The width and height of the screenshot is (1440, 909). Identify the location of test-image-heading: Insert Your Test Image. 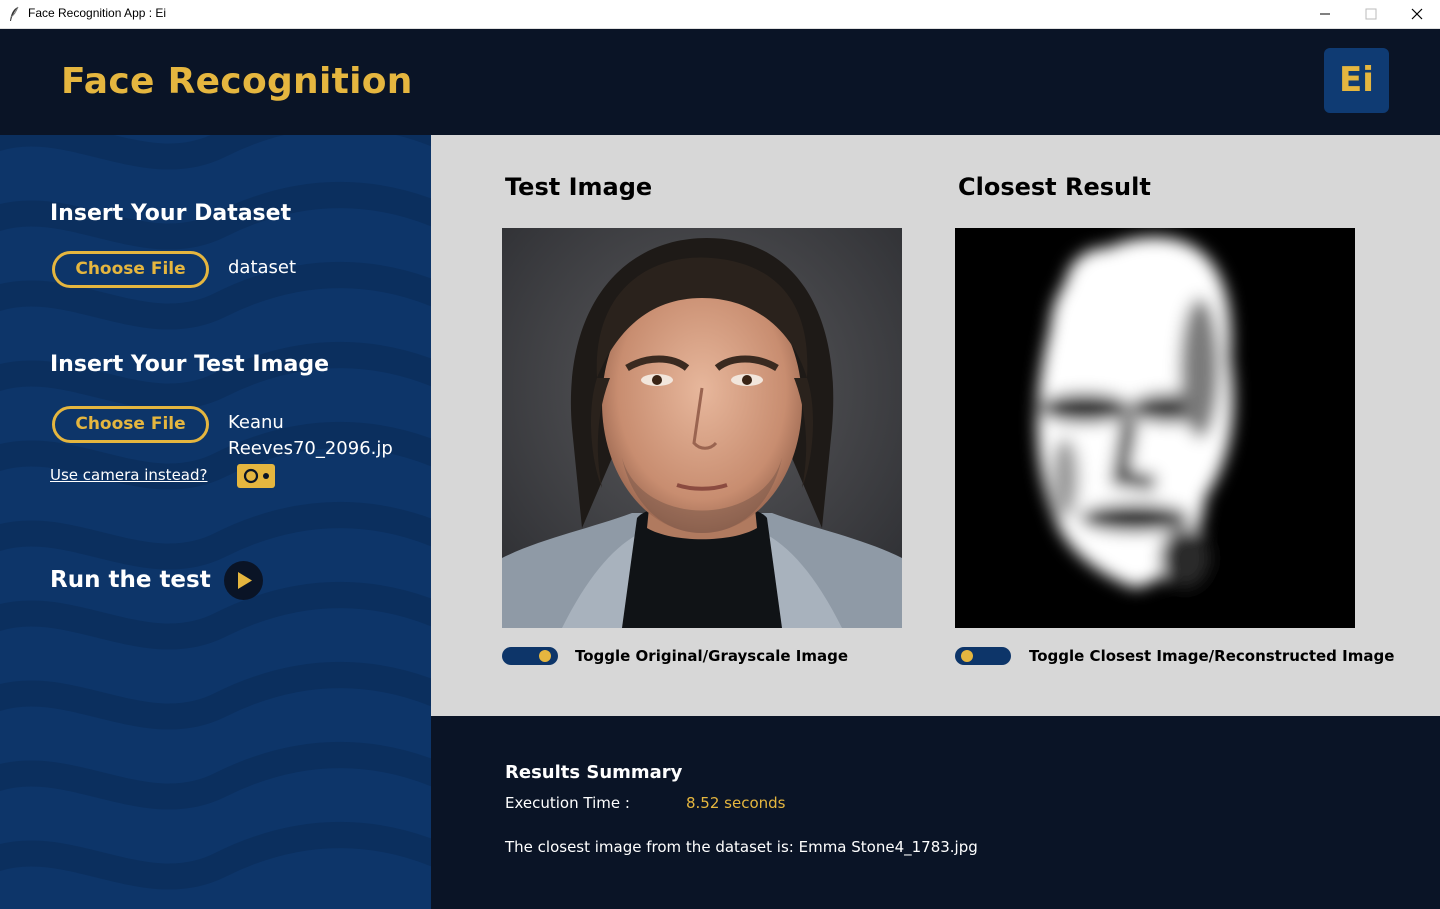
(189, 364).